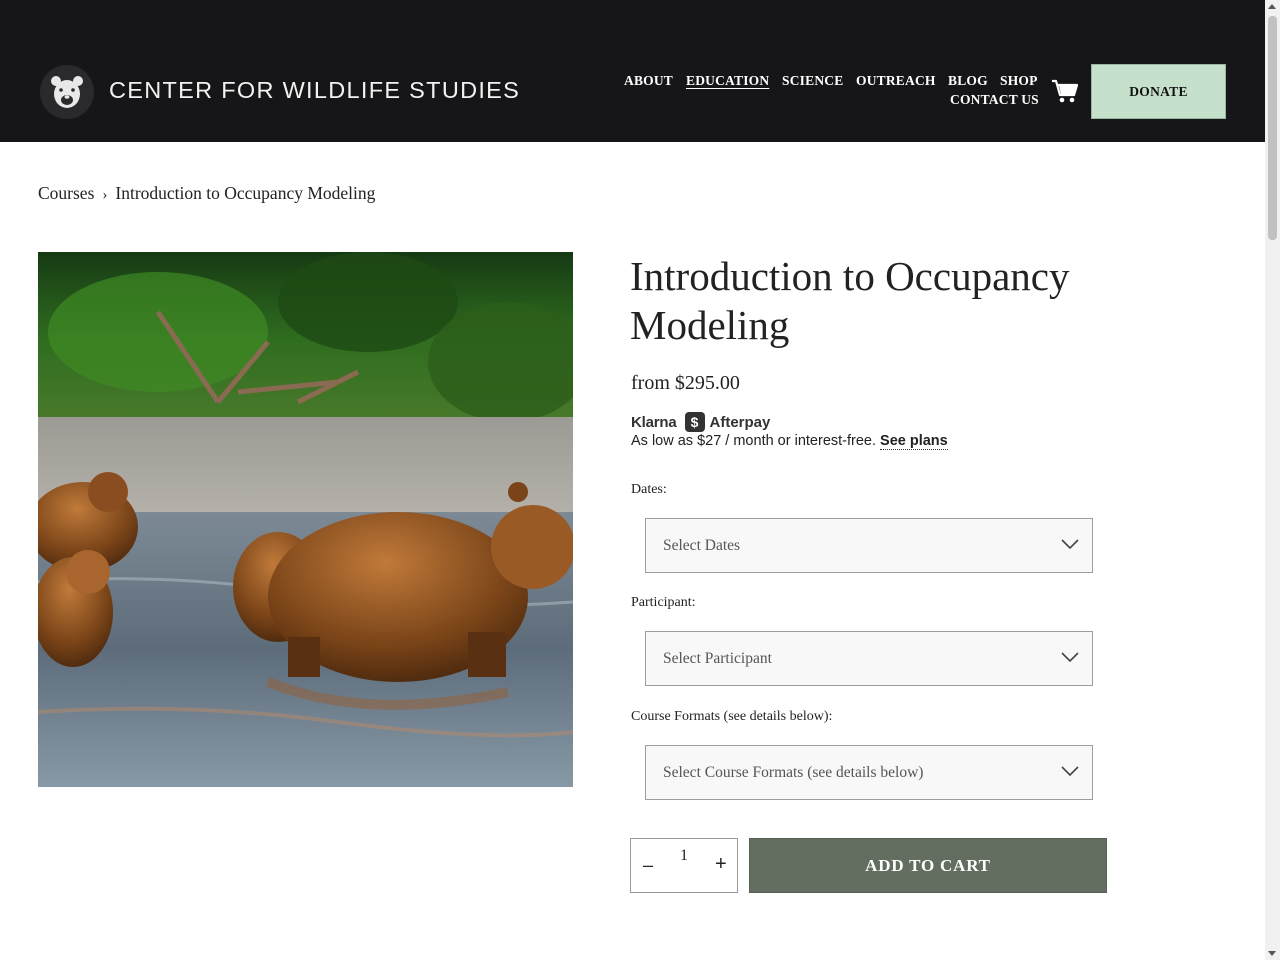 This screenshot has width=1280, height=960. I want to click on bnpl-logos: Klarna $ Afterpay, so click(700, 422).